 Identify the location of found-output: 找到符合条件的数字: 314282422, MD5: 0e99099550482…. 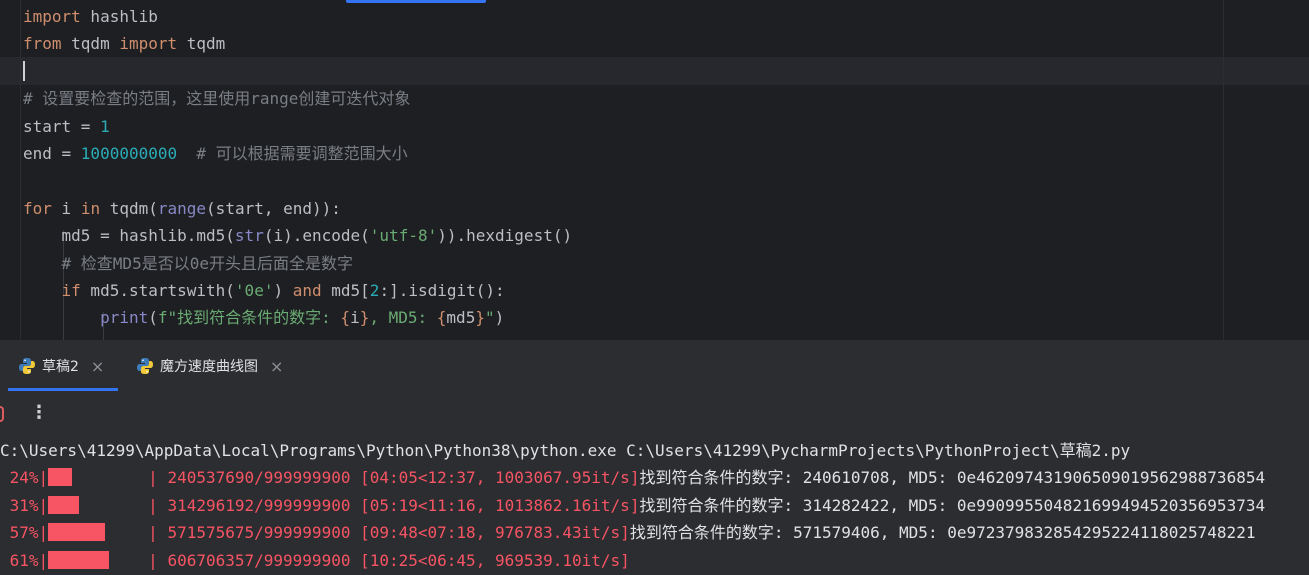
(952, 505).